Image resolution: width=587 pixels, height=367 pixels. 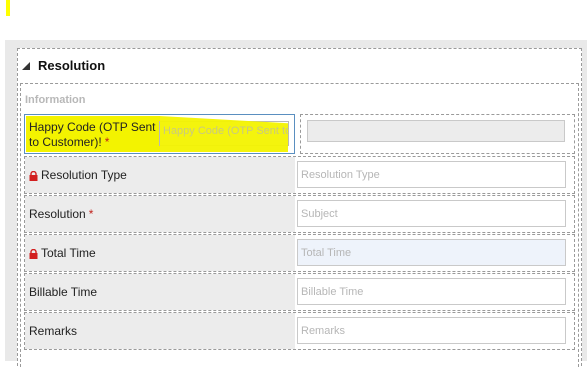 What do you see at coordinates (431, 213) in the screenshot?
I see `resolution-input` at bounding box center [431, 213].